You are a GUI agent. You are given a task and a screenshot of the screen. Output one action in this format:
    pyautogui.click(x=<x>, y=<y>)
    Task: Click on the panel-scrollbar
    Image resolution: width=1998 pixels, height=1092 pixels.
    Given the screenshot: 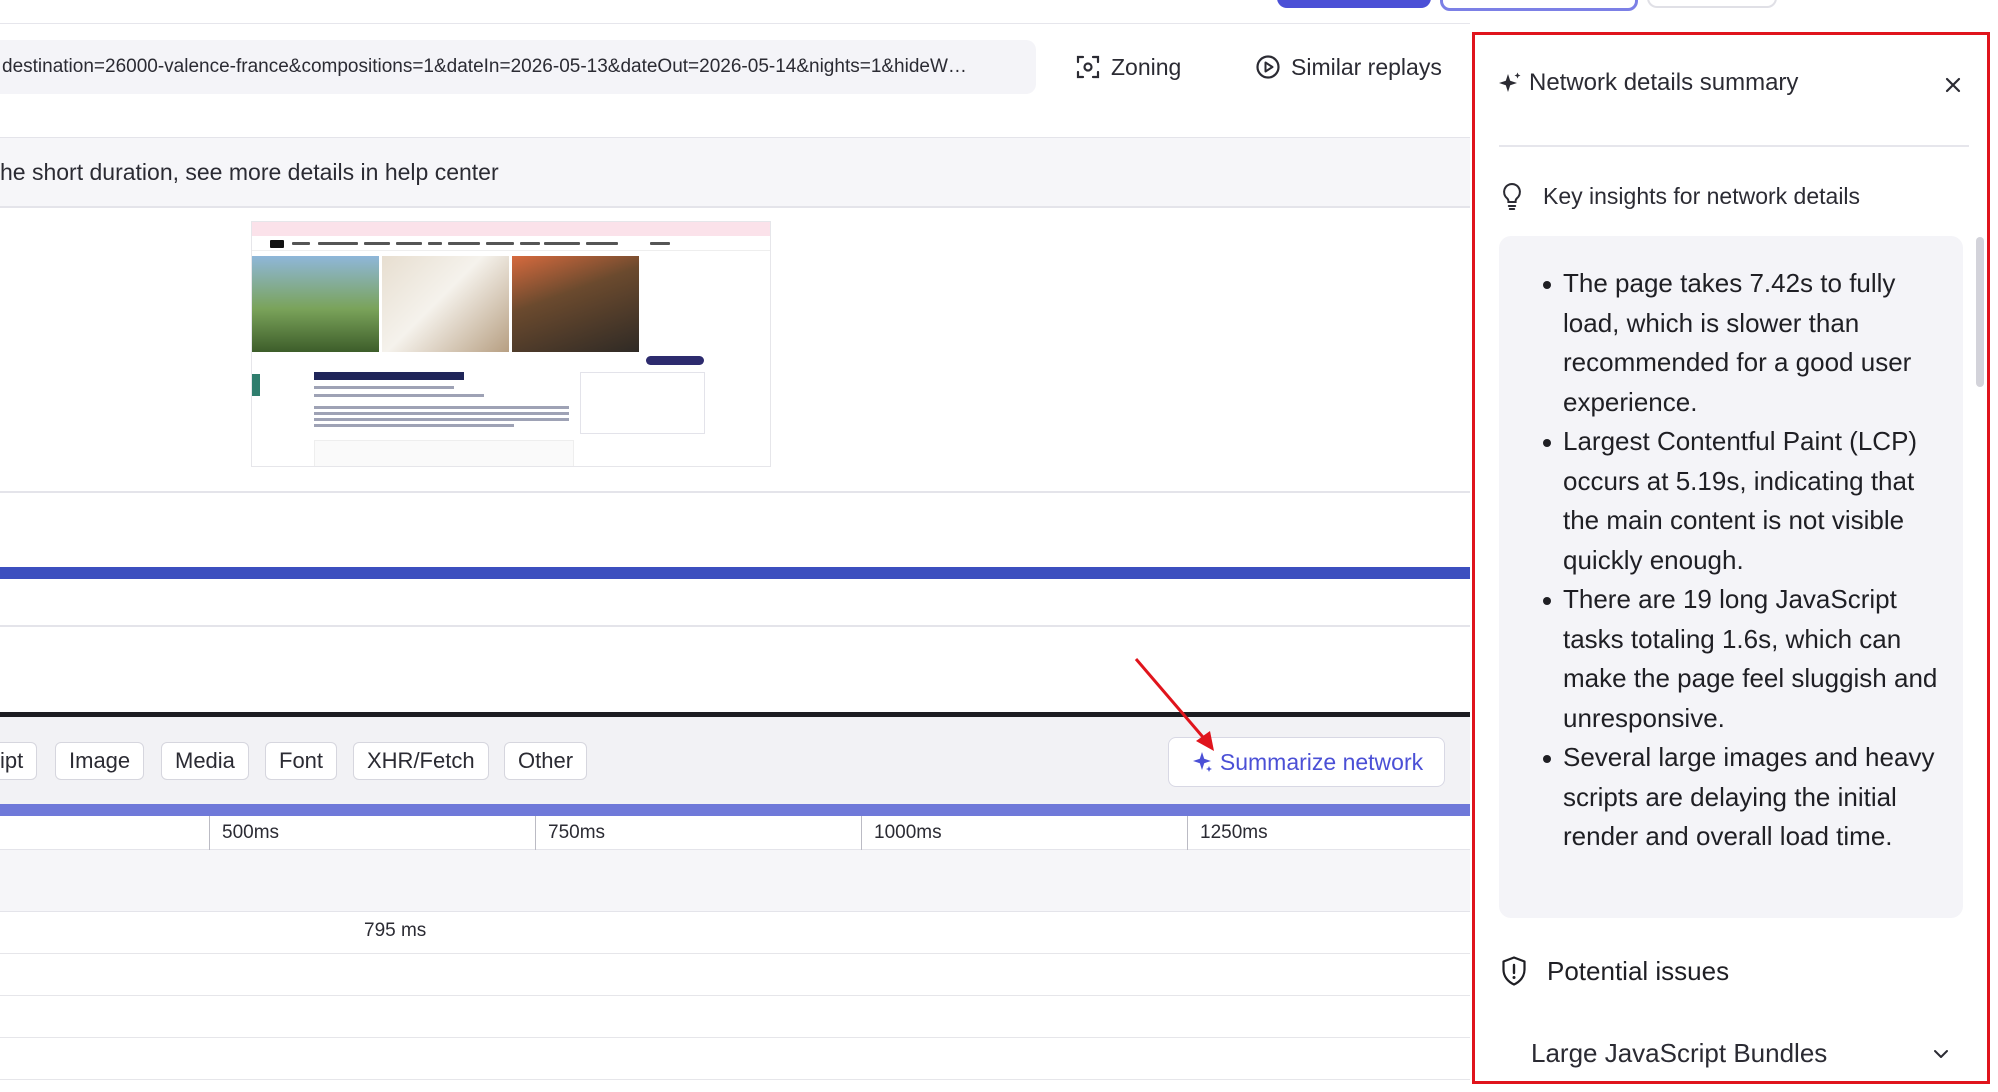 What is the action you would take?
    pyautogui.click(x=1980, y=312)
    